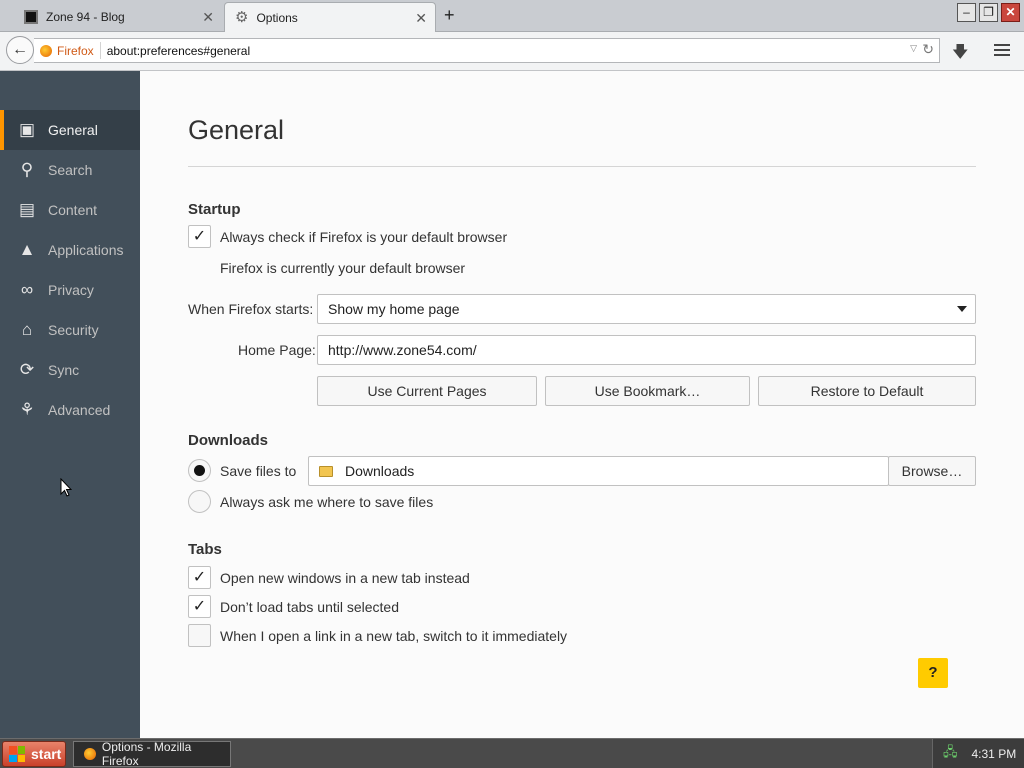 Image resolution: width=1024 pixels, height=768 pixels. I want to click on identity-box: Firefox, so click(67, 50).